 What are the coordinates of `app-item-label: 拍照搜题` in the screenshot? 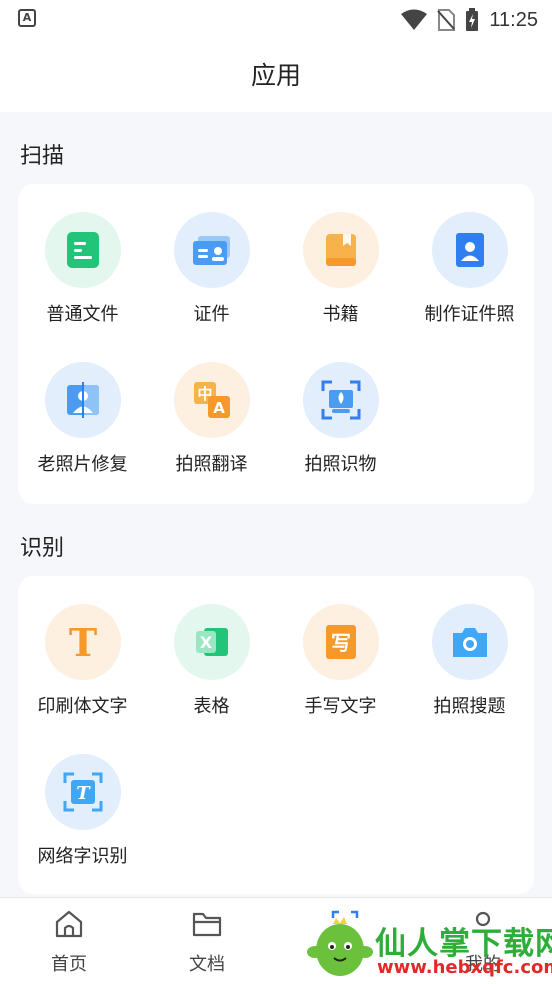 It's located at (469, 706).